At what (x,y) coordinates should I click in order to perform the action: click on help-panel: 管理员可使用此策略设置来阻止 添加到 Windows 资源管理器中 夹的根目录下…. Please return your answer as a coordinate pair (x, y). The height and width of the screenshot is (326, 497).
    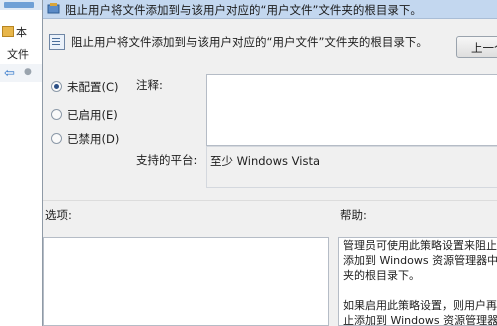
    Looking at the image, I should click on (417, 281).